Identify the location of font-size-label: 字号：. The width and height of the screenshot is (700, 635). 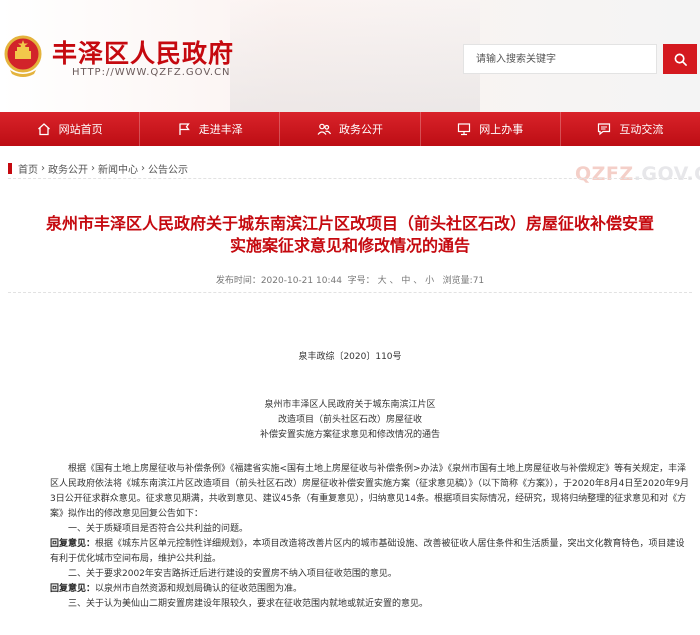
(361, 281).